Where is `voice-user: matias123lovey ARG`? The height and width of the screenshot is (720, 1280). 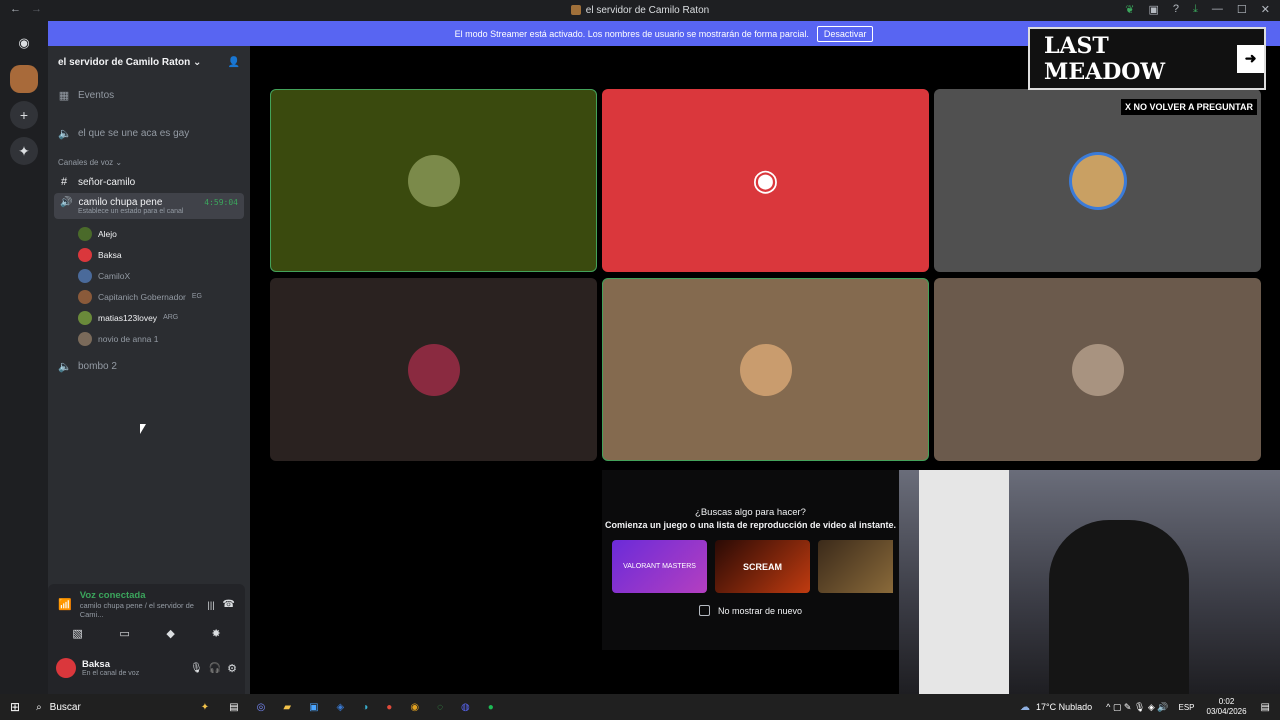 voice-user: matias123lovey ARG is located at coordinates (149, 317).